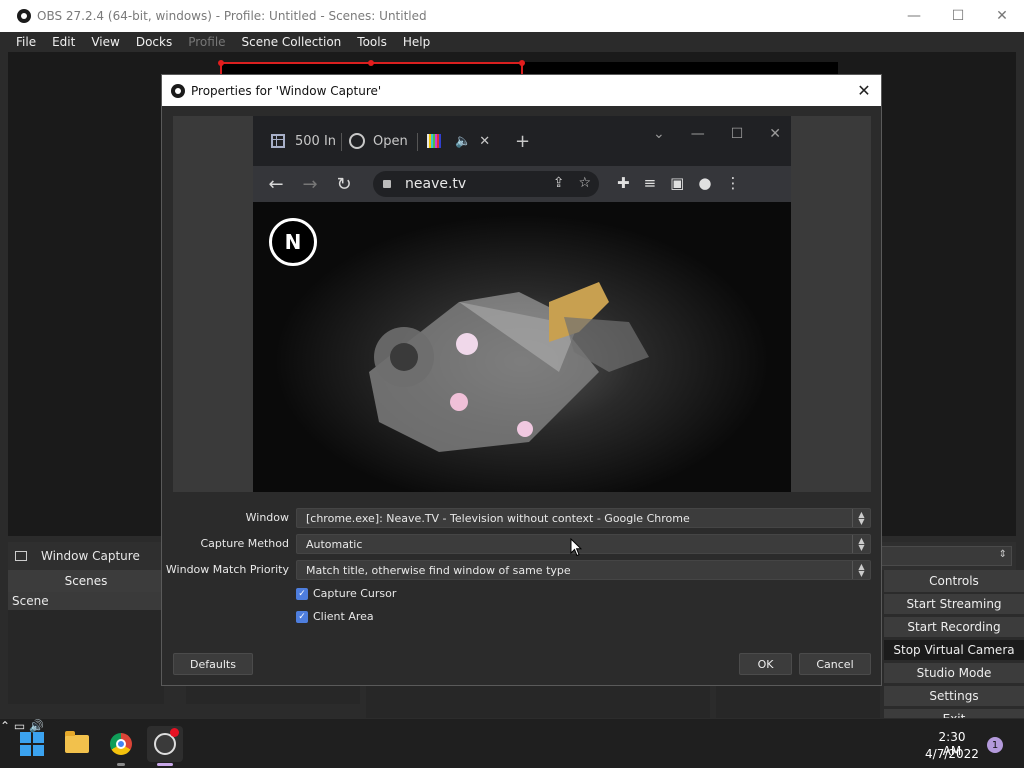  What do you see at coordinates (390, 141) in the screenshot?
I see `tab-label: Open` at bounding box center [390, 141].